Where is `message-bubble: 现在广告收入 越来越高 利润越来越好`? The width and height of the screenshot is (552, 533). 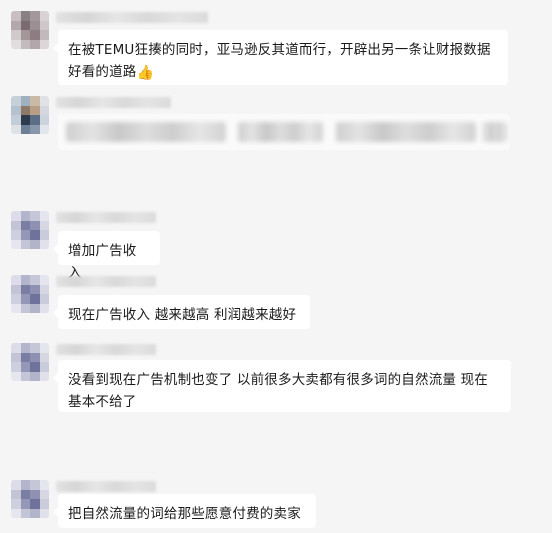
message-bubble: 现在广告收入 越来越高 利润越来越好 is located at coordinates (181, 312).